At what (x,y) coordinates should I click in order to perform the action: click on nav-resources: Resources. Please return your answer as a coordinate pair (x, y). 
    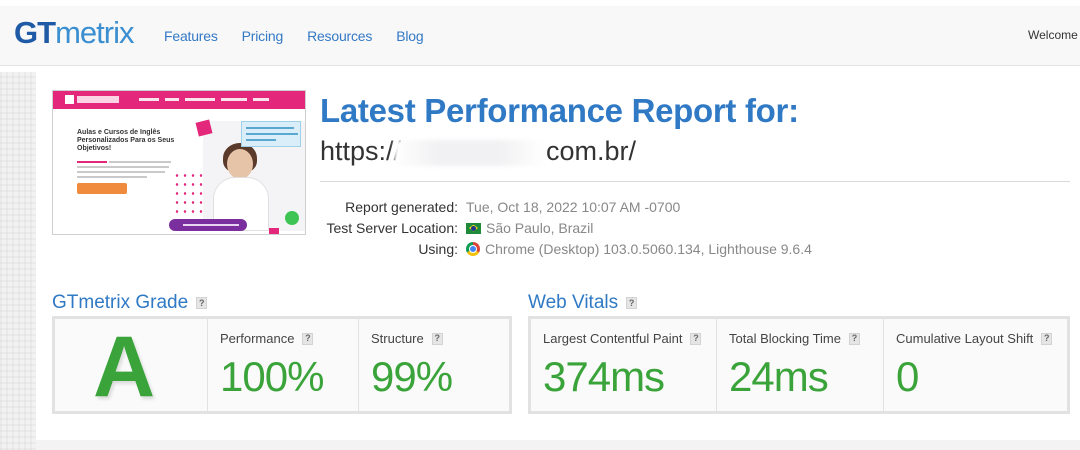
    Looking at the image, I should click on (339, 36).